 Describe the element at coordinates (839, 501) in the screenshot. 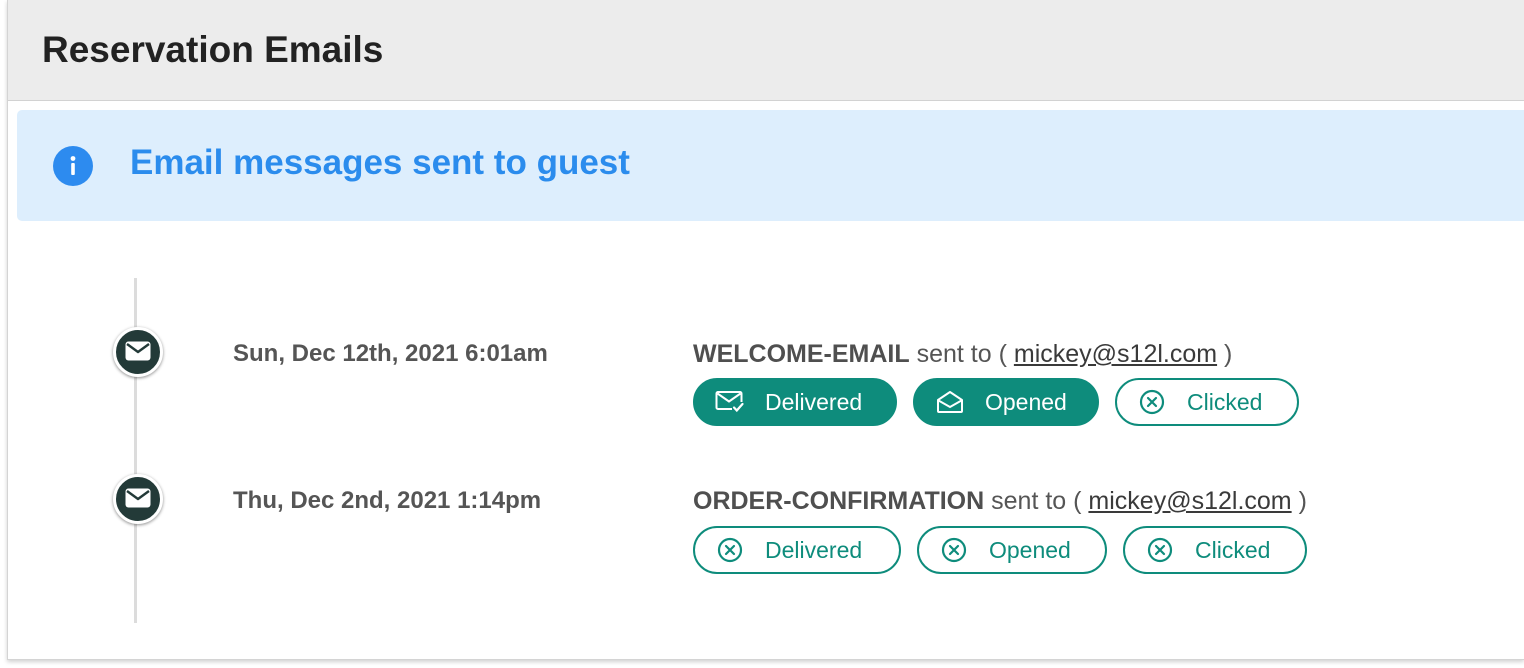

I see `email-template-name: ORDER-CONFIRMATION` at that location.